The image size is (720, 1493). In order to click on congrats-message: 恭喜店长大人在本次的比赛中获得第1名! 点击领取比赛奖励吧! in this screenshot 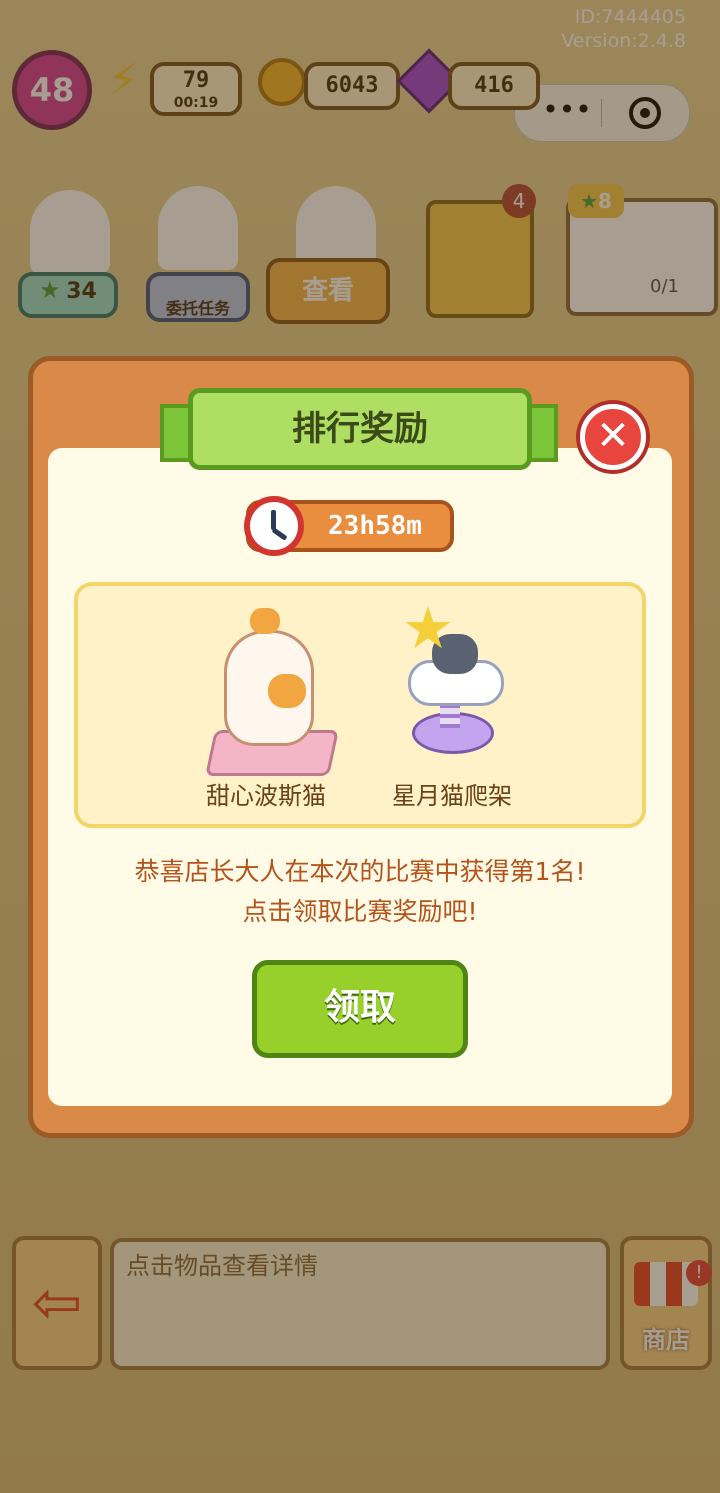, I will do `click(360, 892)`.